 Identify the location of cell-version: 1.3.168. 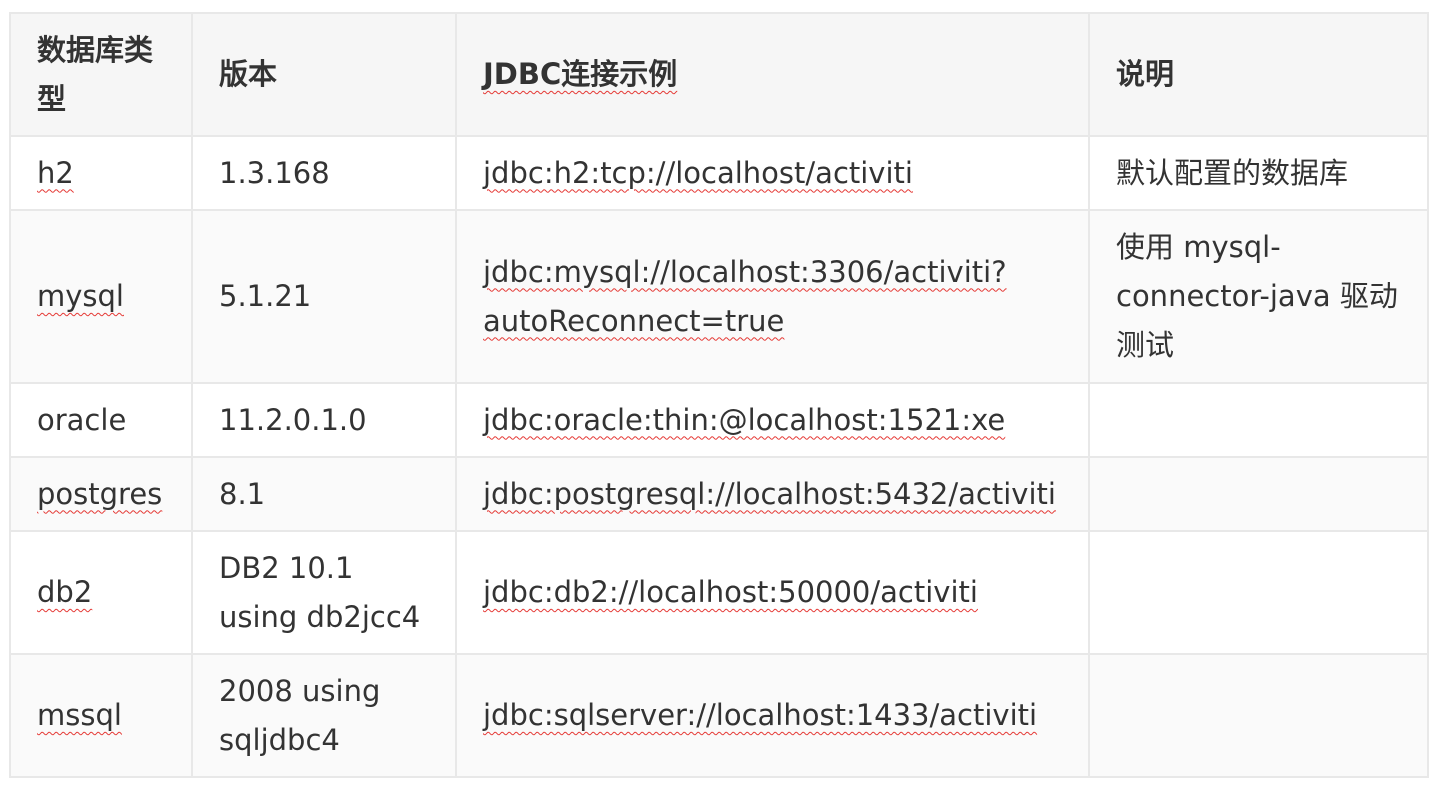
(324, 173).